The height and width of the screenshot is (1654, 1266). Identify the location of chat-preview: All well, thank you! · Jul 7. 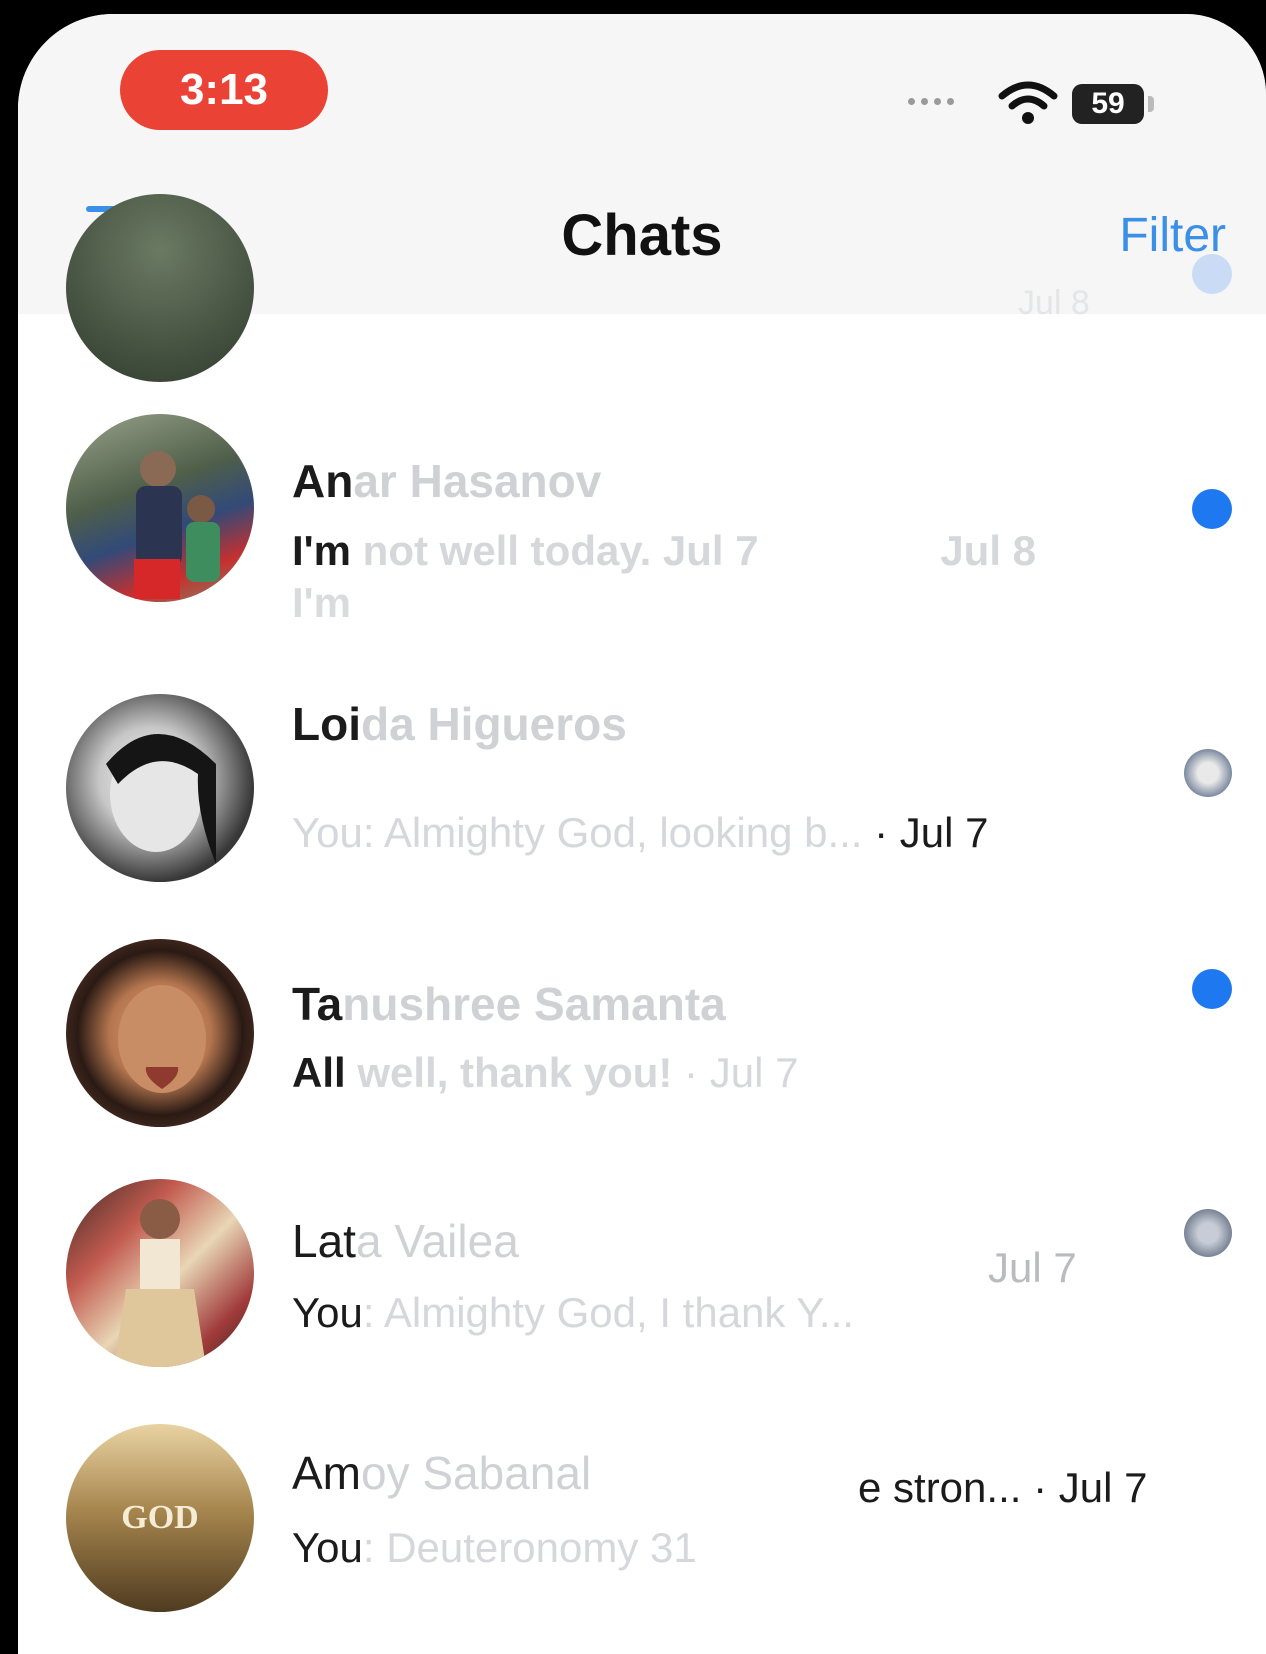
(545, 1073).